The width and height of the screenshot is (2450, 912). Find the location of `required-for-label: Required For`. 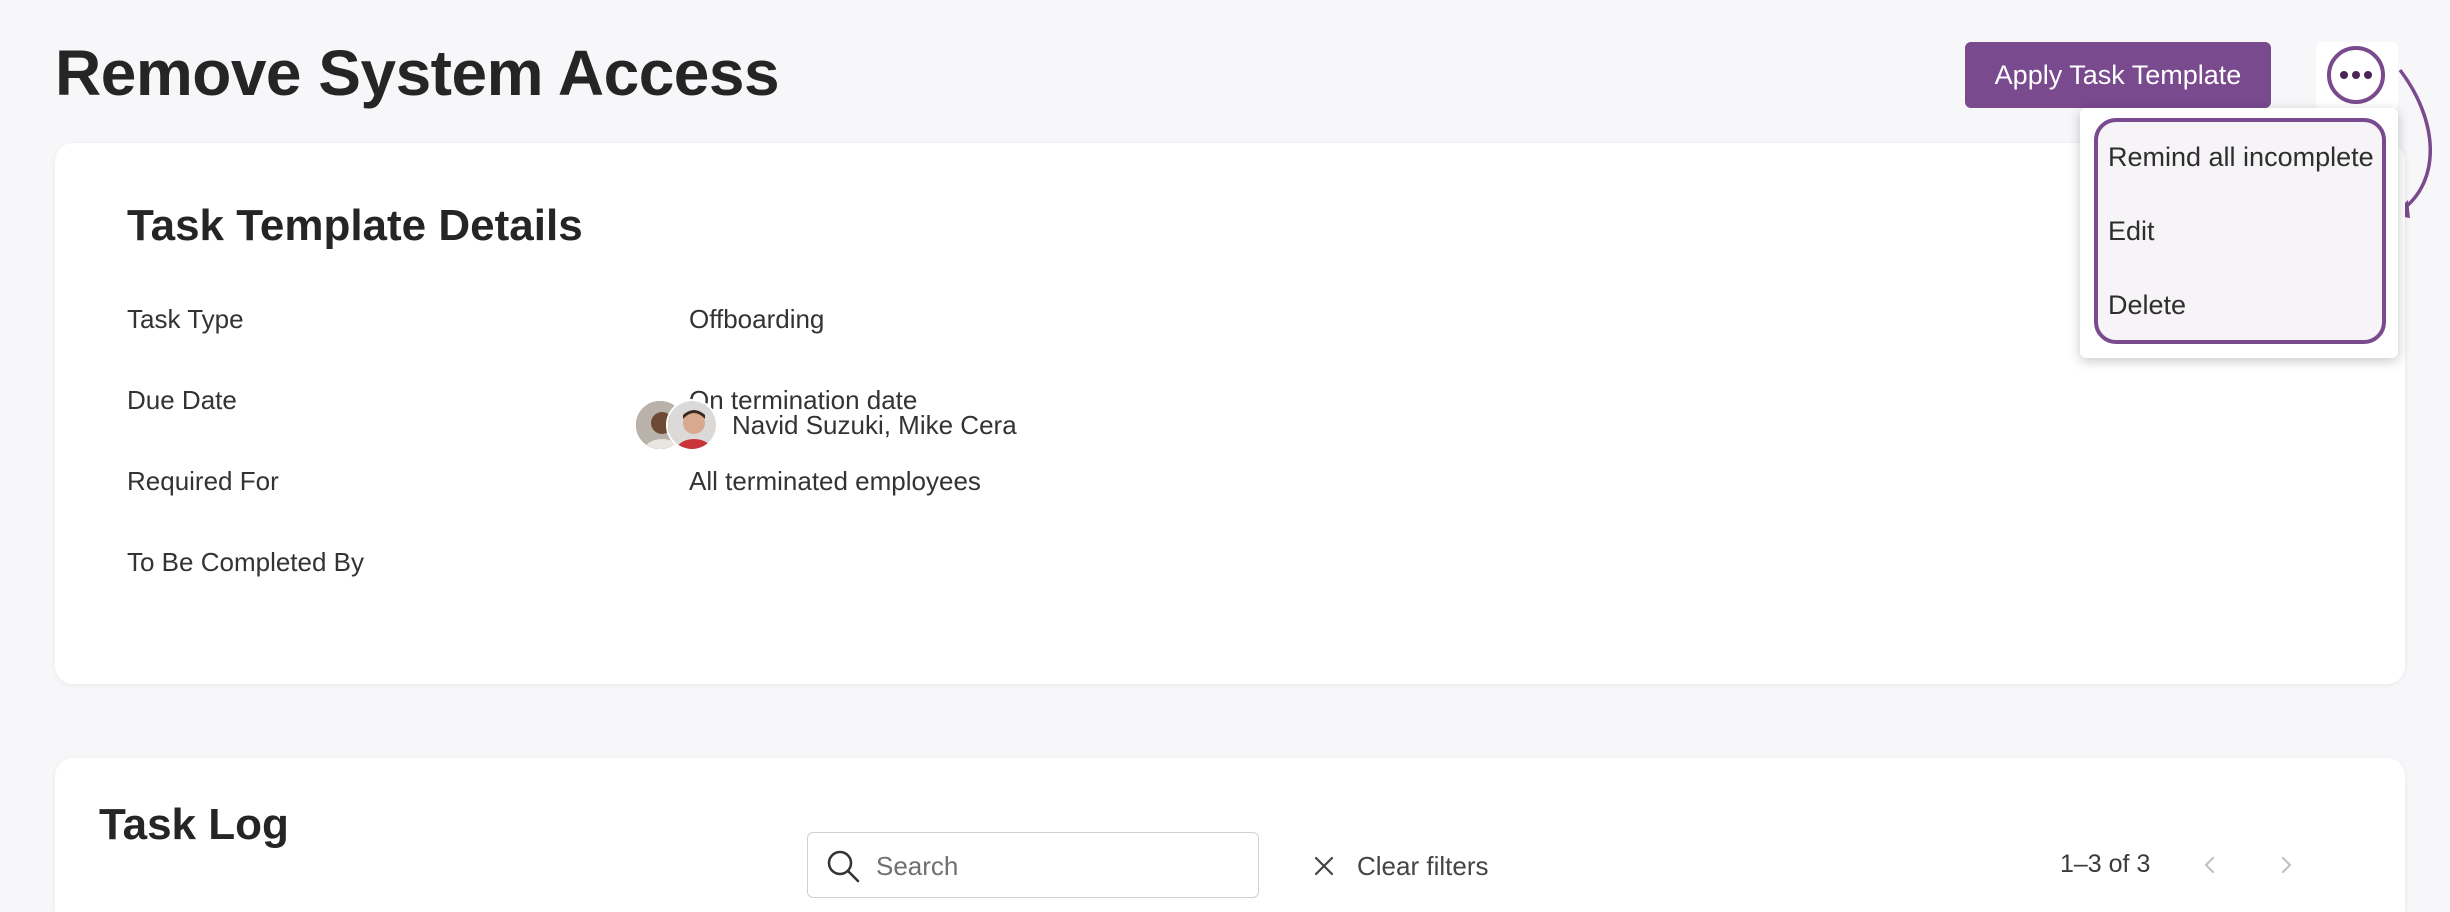

required-for-label: Required For is located at coordinates (203, 481).